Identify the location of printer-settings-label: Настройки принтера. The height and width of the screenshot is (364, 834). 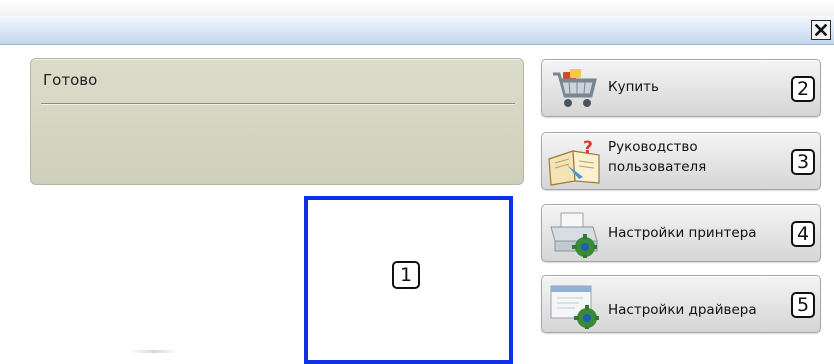
(682, 233).